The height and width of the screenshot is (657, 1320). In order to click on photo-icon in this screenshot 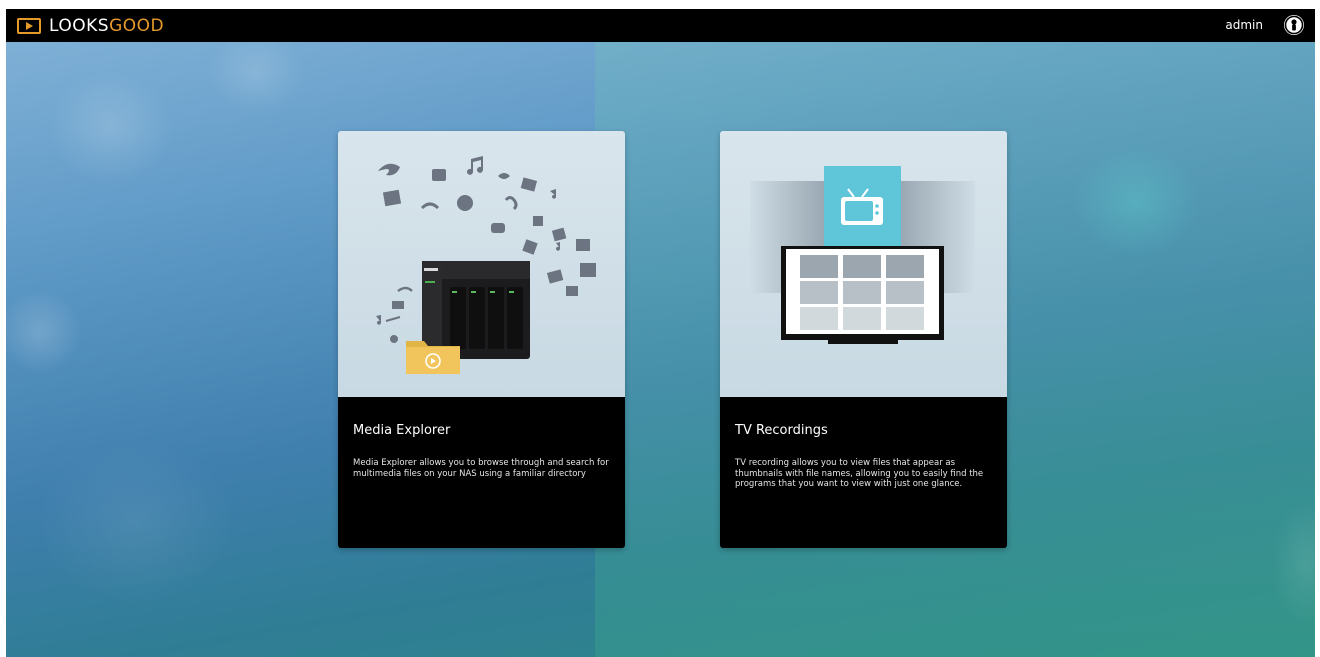, I will do `click(439, 175)`.